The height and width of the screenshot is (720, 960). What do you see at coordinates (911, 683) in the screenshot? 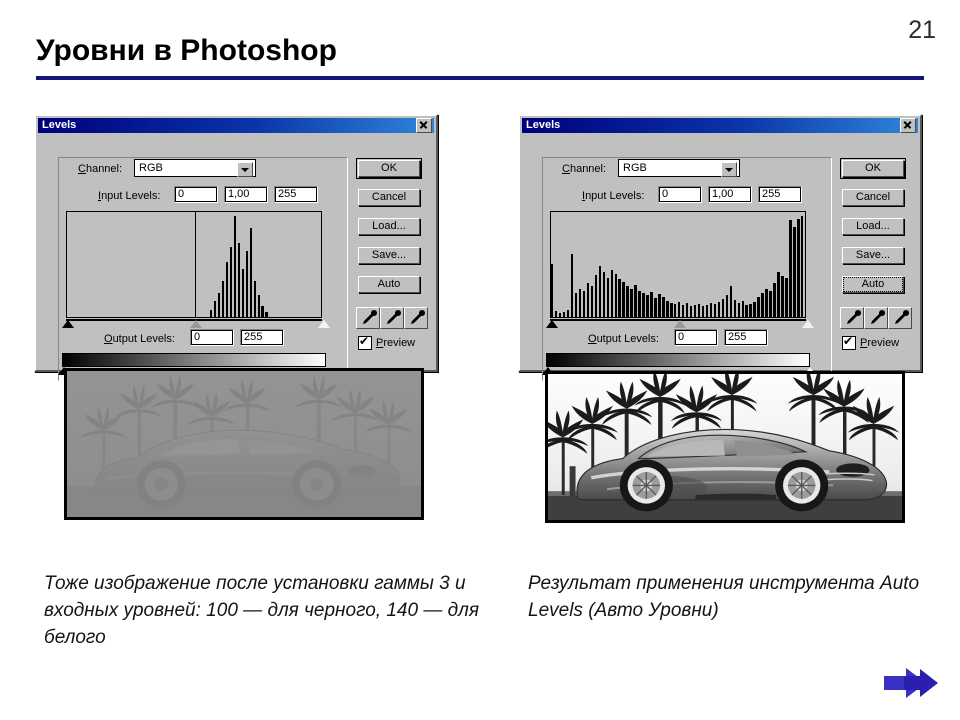
I see `next-arrow-icon` at bounding box center [911, 683].